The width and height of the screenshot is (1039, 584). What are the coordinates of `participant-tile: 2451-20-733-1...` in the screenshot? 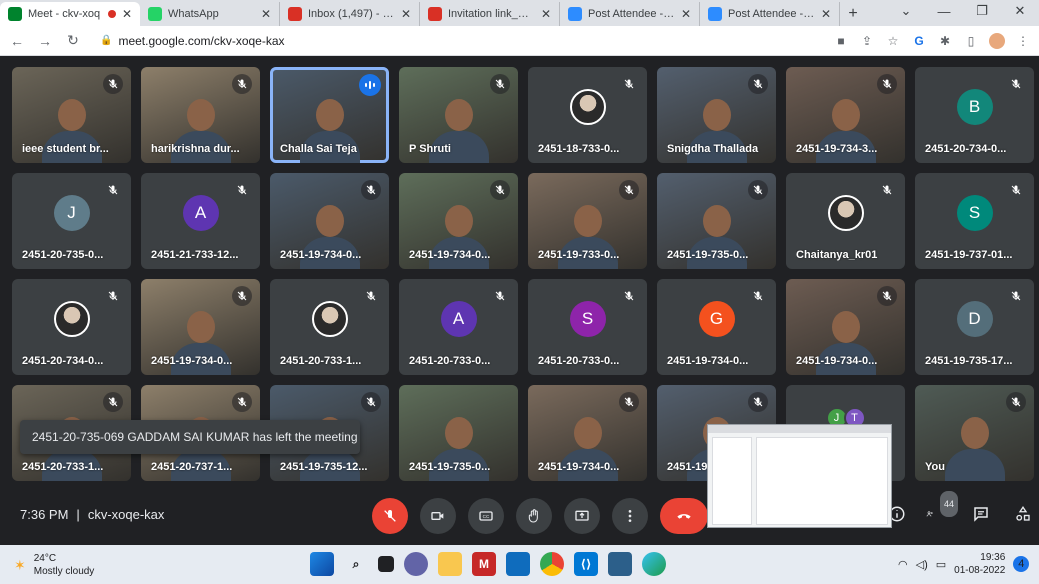 It's located at (329, 327).